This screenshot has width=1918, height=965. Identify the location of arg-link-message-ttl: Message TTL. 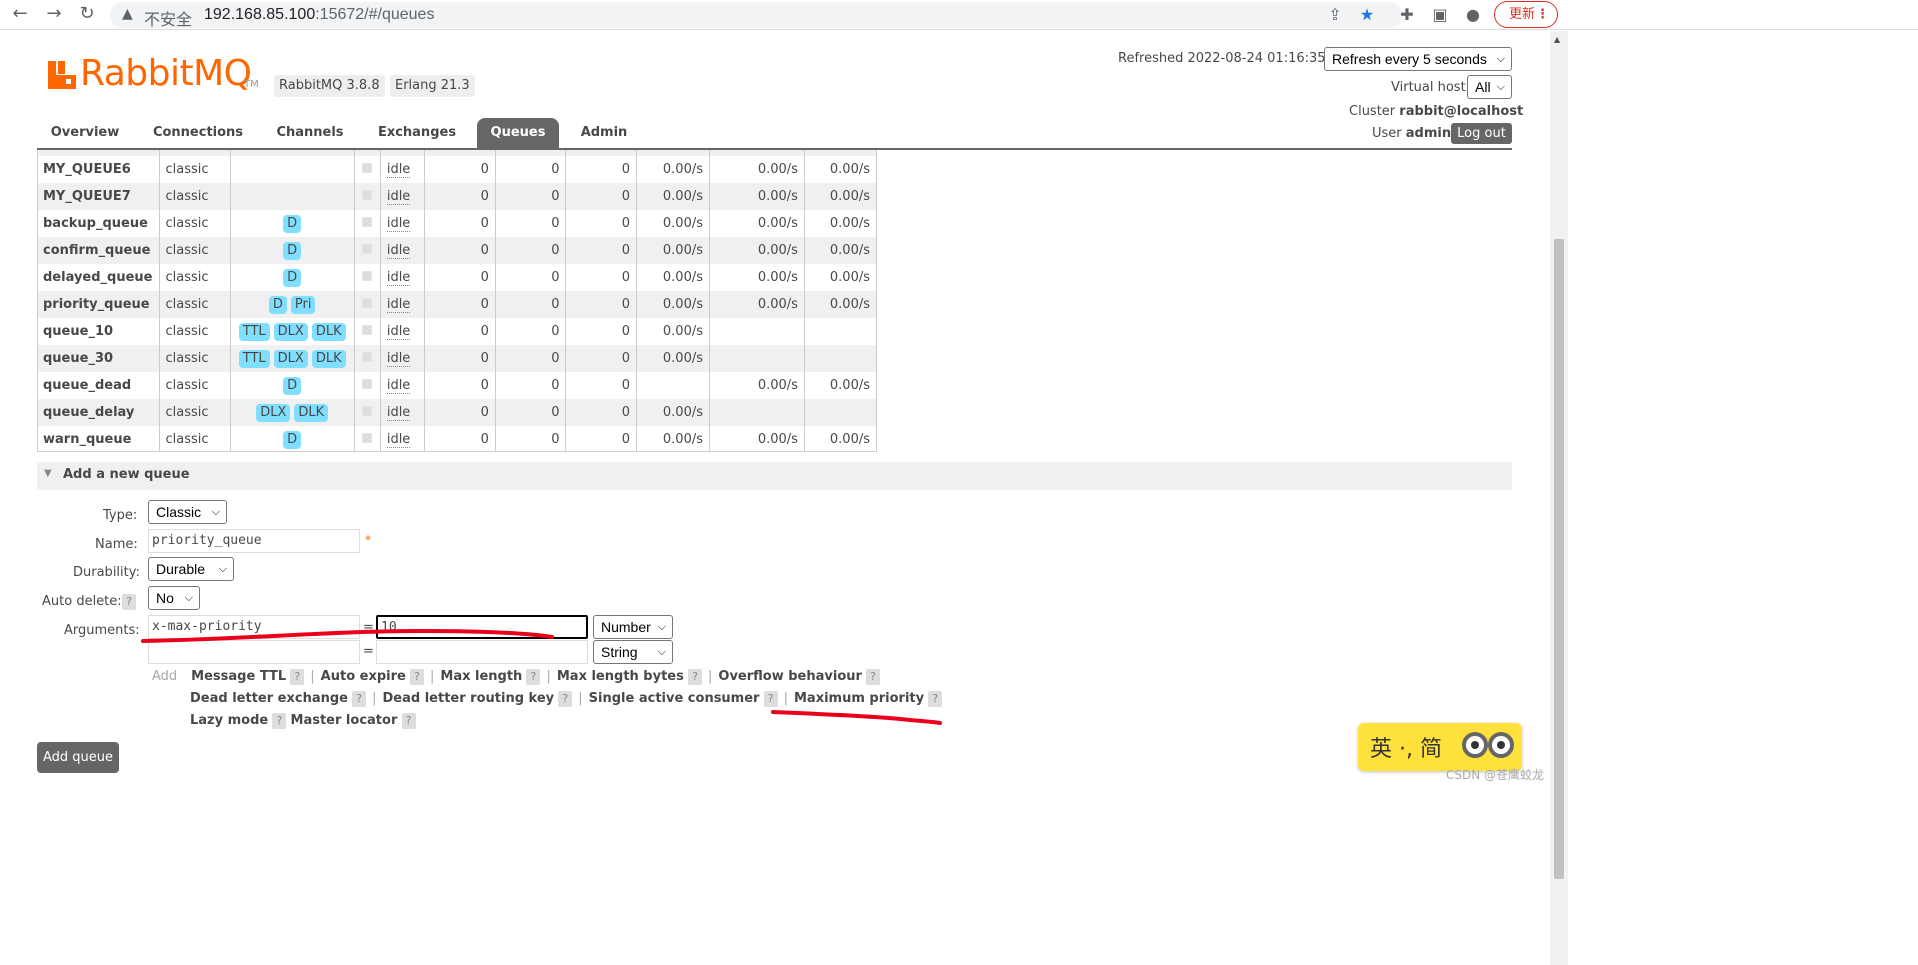
(238, 676).